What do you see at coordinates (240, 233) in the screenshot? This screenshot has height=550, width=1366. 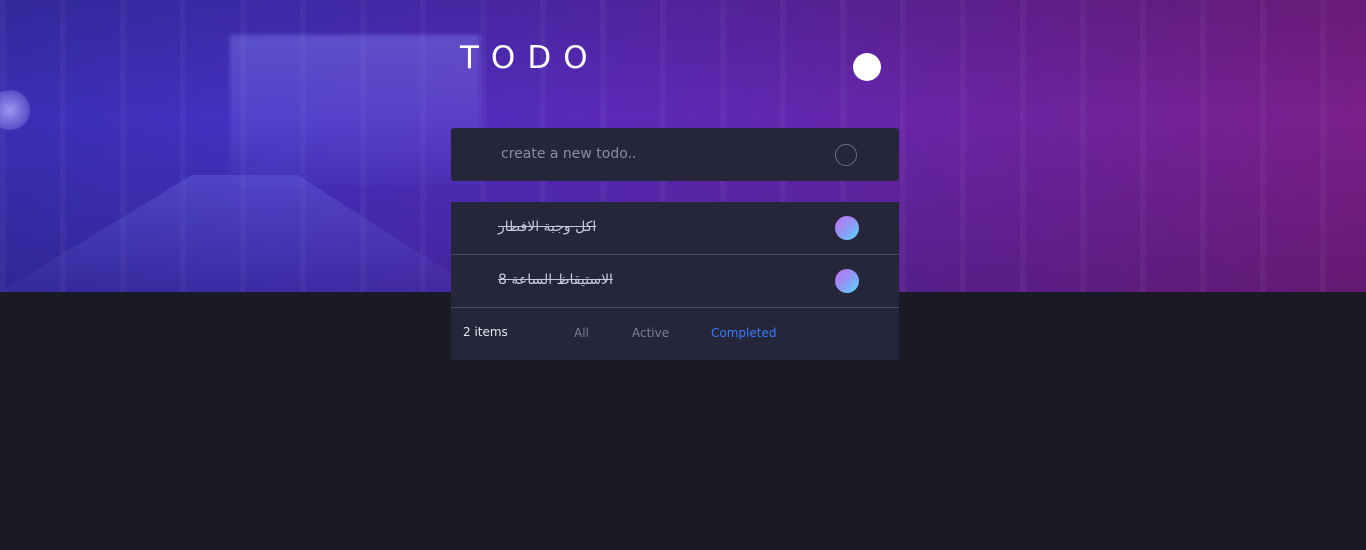 I see `floor-shape` at bounding box center [240, 233].